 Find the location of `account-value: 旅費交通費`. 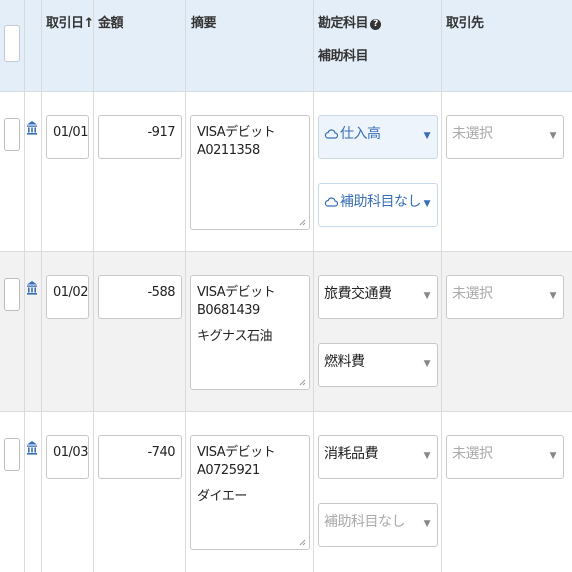

account-value: 旅費交通費 is located at coordinates (358, 294).